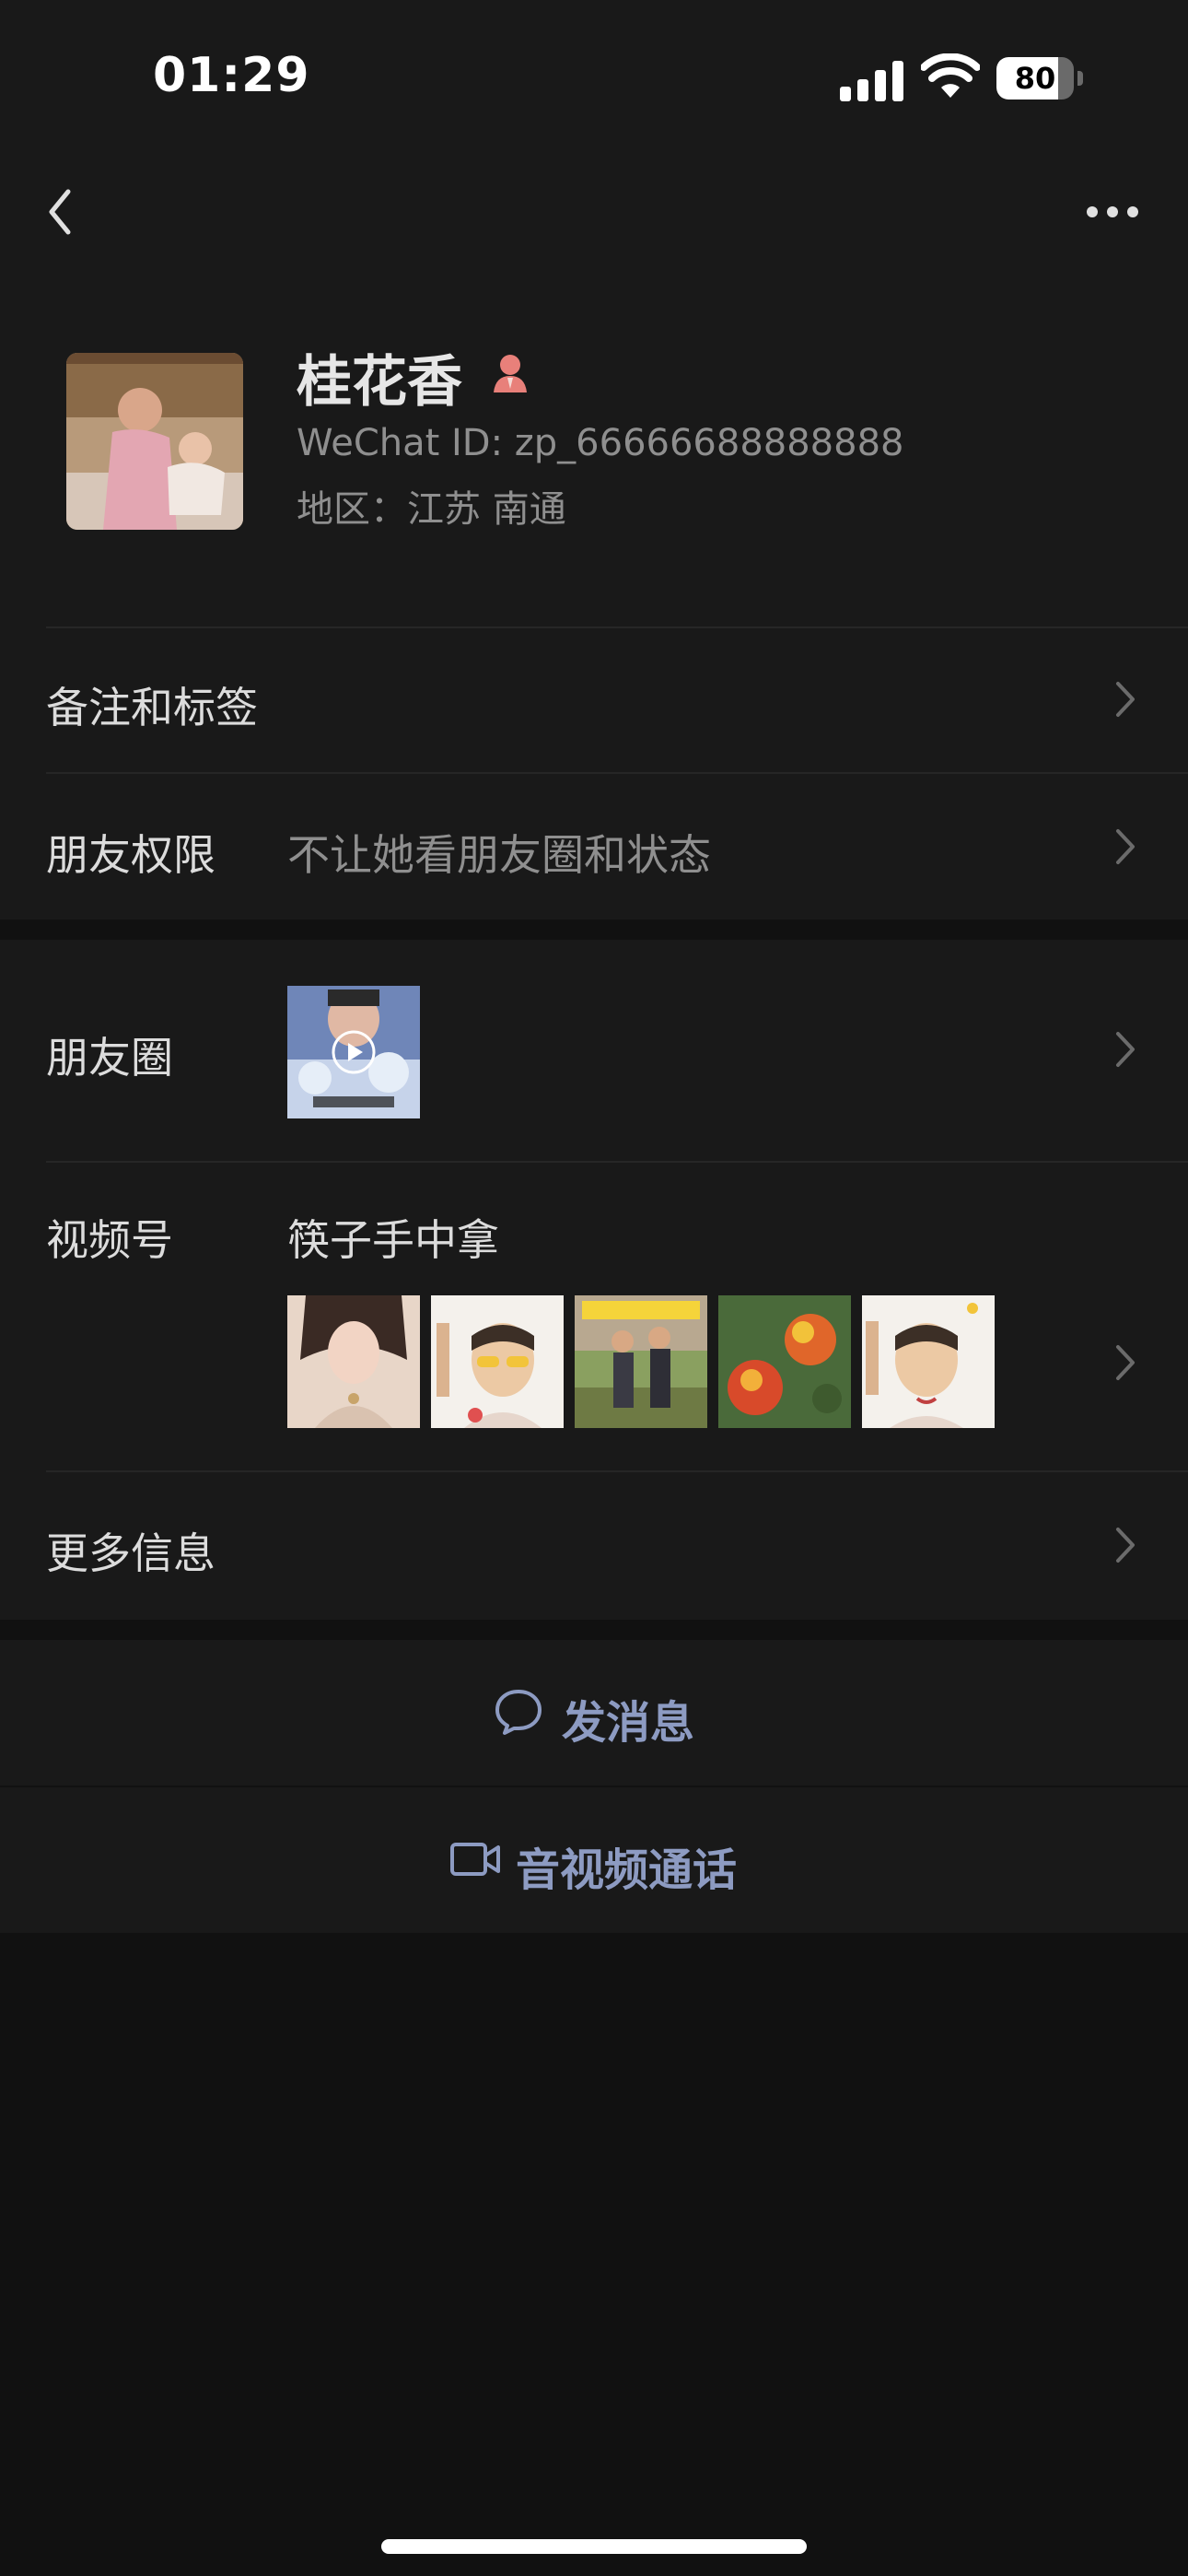 The image size is (1188, 2576). Describe the element at coordinates (594, 1050) in the screenshot. I see `moments-row: 朋友圈` at that location.